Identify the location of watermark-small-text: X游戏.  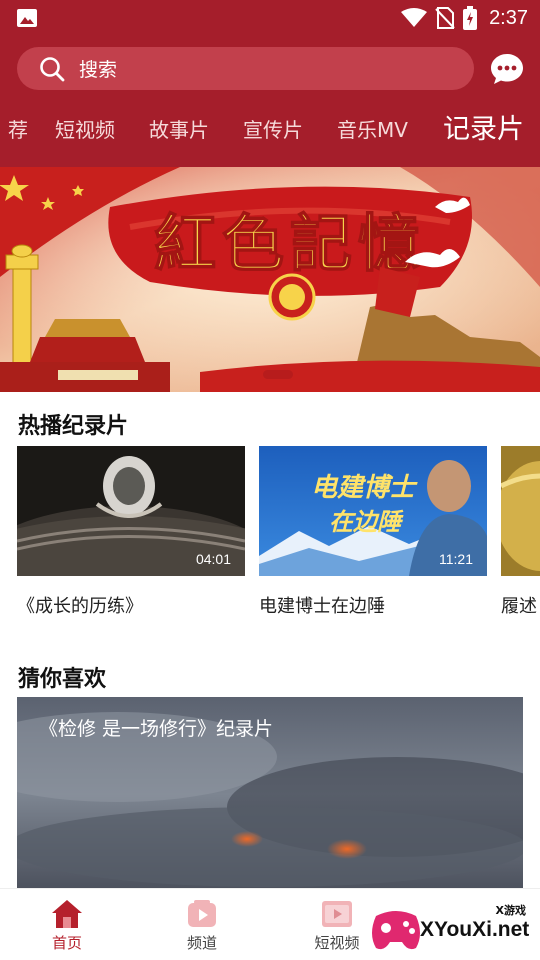
(510, 910).